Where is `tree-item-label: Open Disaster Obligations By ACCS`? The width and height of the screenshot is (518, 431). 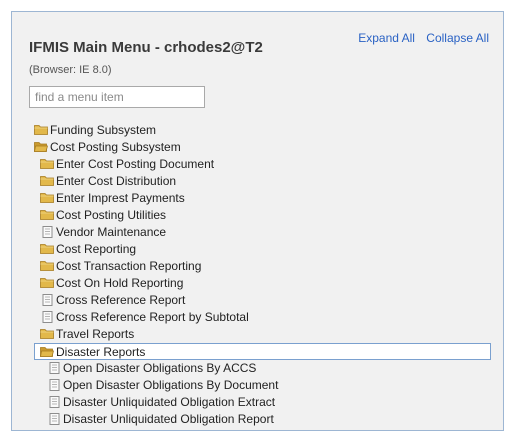 tree-item-label: Open Disaster Obligations By ACCS is located at coordinates (160, 368).